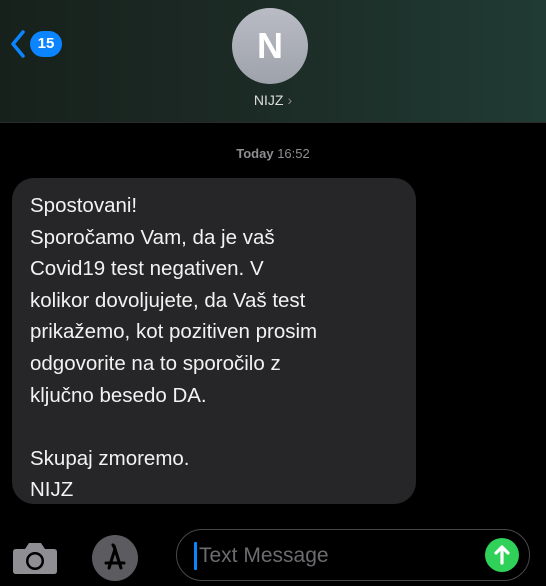  What do you see at coordinates (174, 332) in the screenshot?
I see `message-line: prikažemo, kot pozitiven prosim` at bounding box center [174, 332].